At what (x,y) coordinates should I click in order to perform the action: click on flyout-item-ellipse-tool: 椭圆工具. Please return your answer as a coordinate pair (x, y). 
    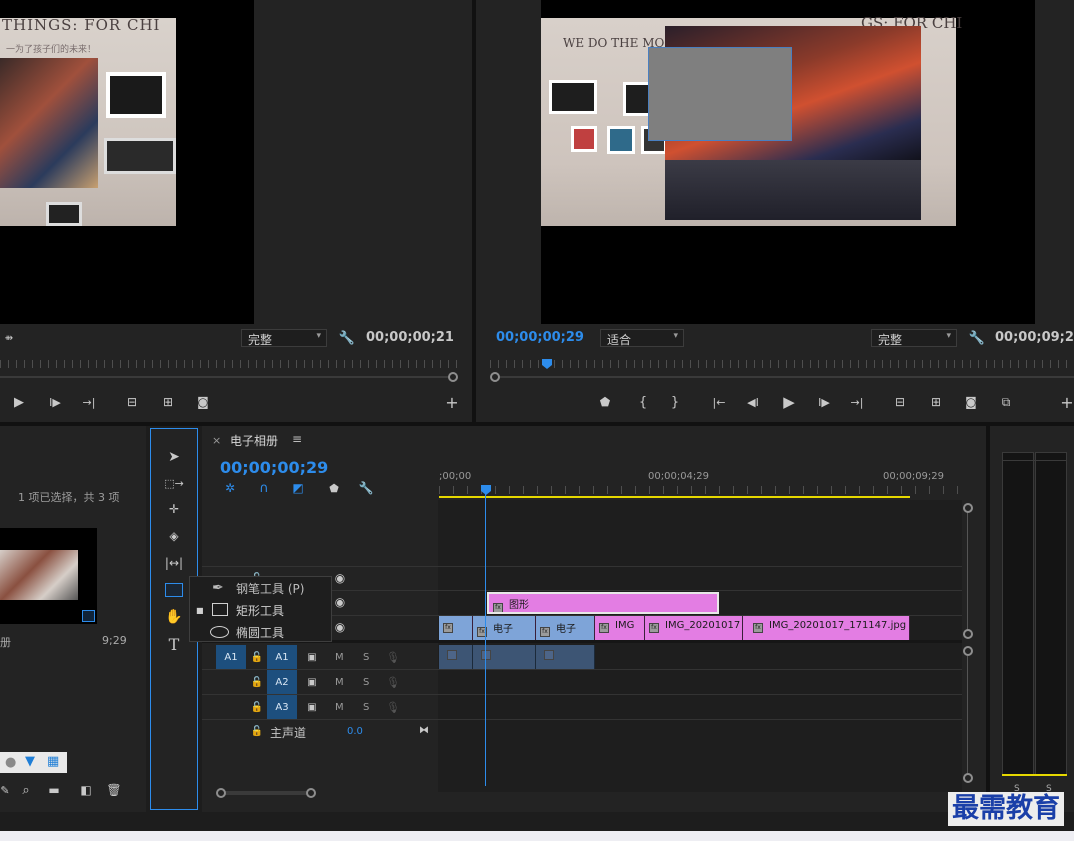
    Looking at the image, I should click on (261, 632).